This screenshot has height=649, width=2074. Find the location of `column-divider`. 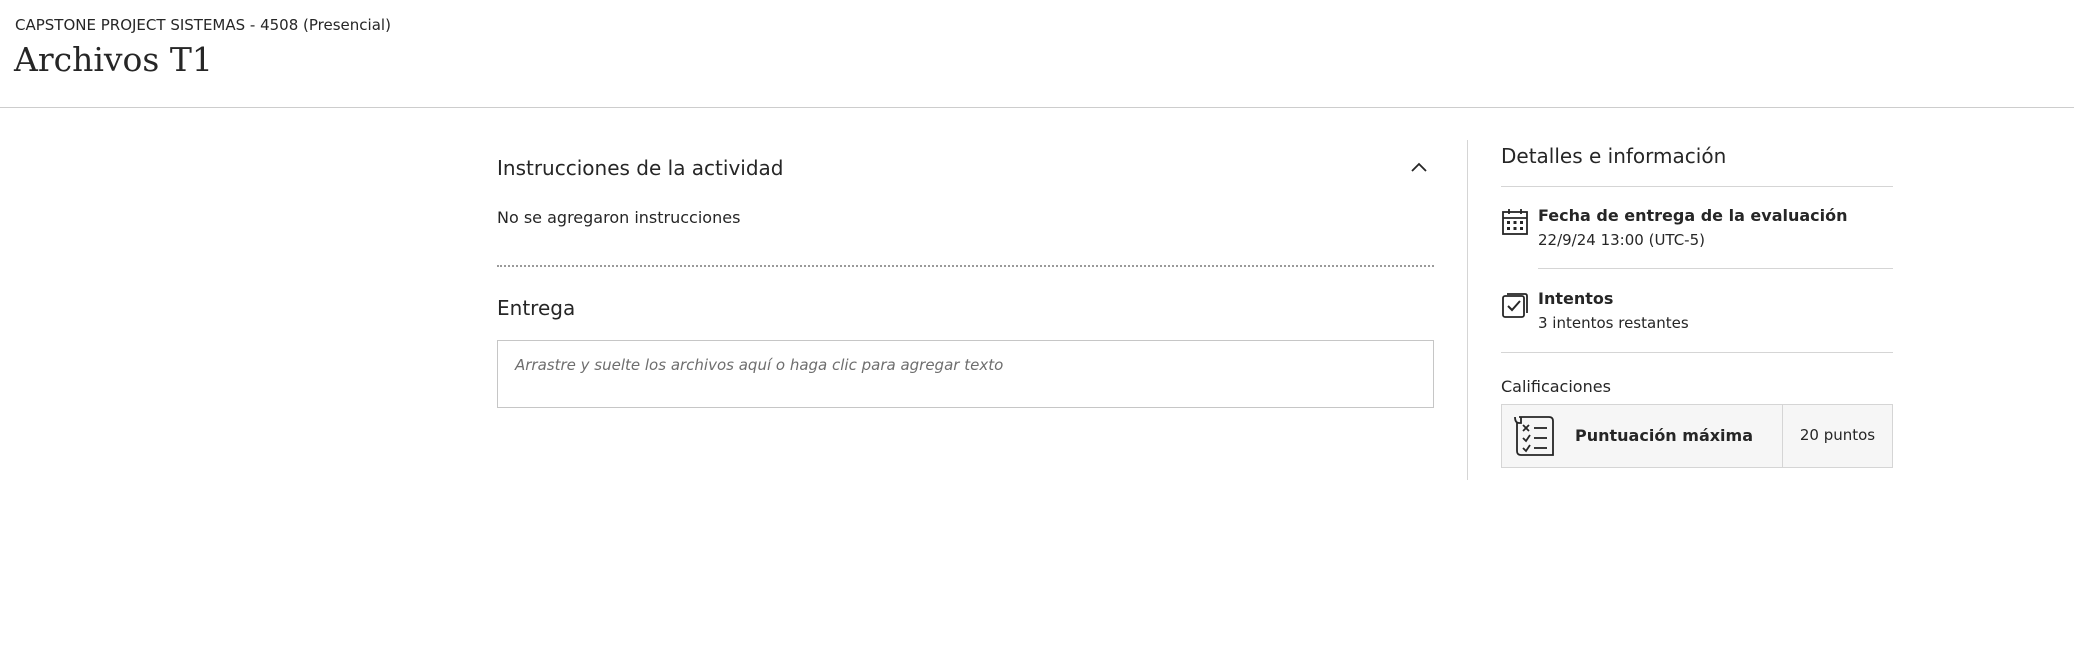

column-divider is located at coordinates (1467, 310).